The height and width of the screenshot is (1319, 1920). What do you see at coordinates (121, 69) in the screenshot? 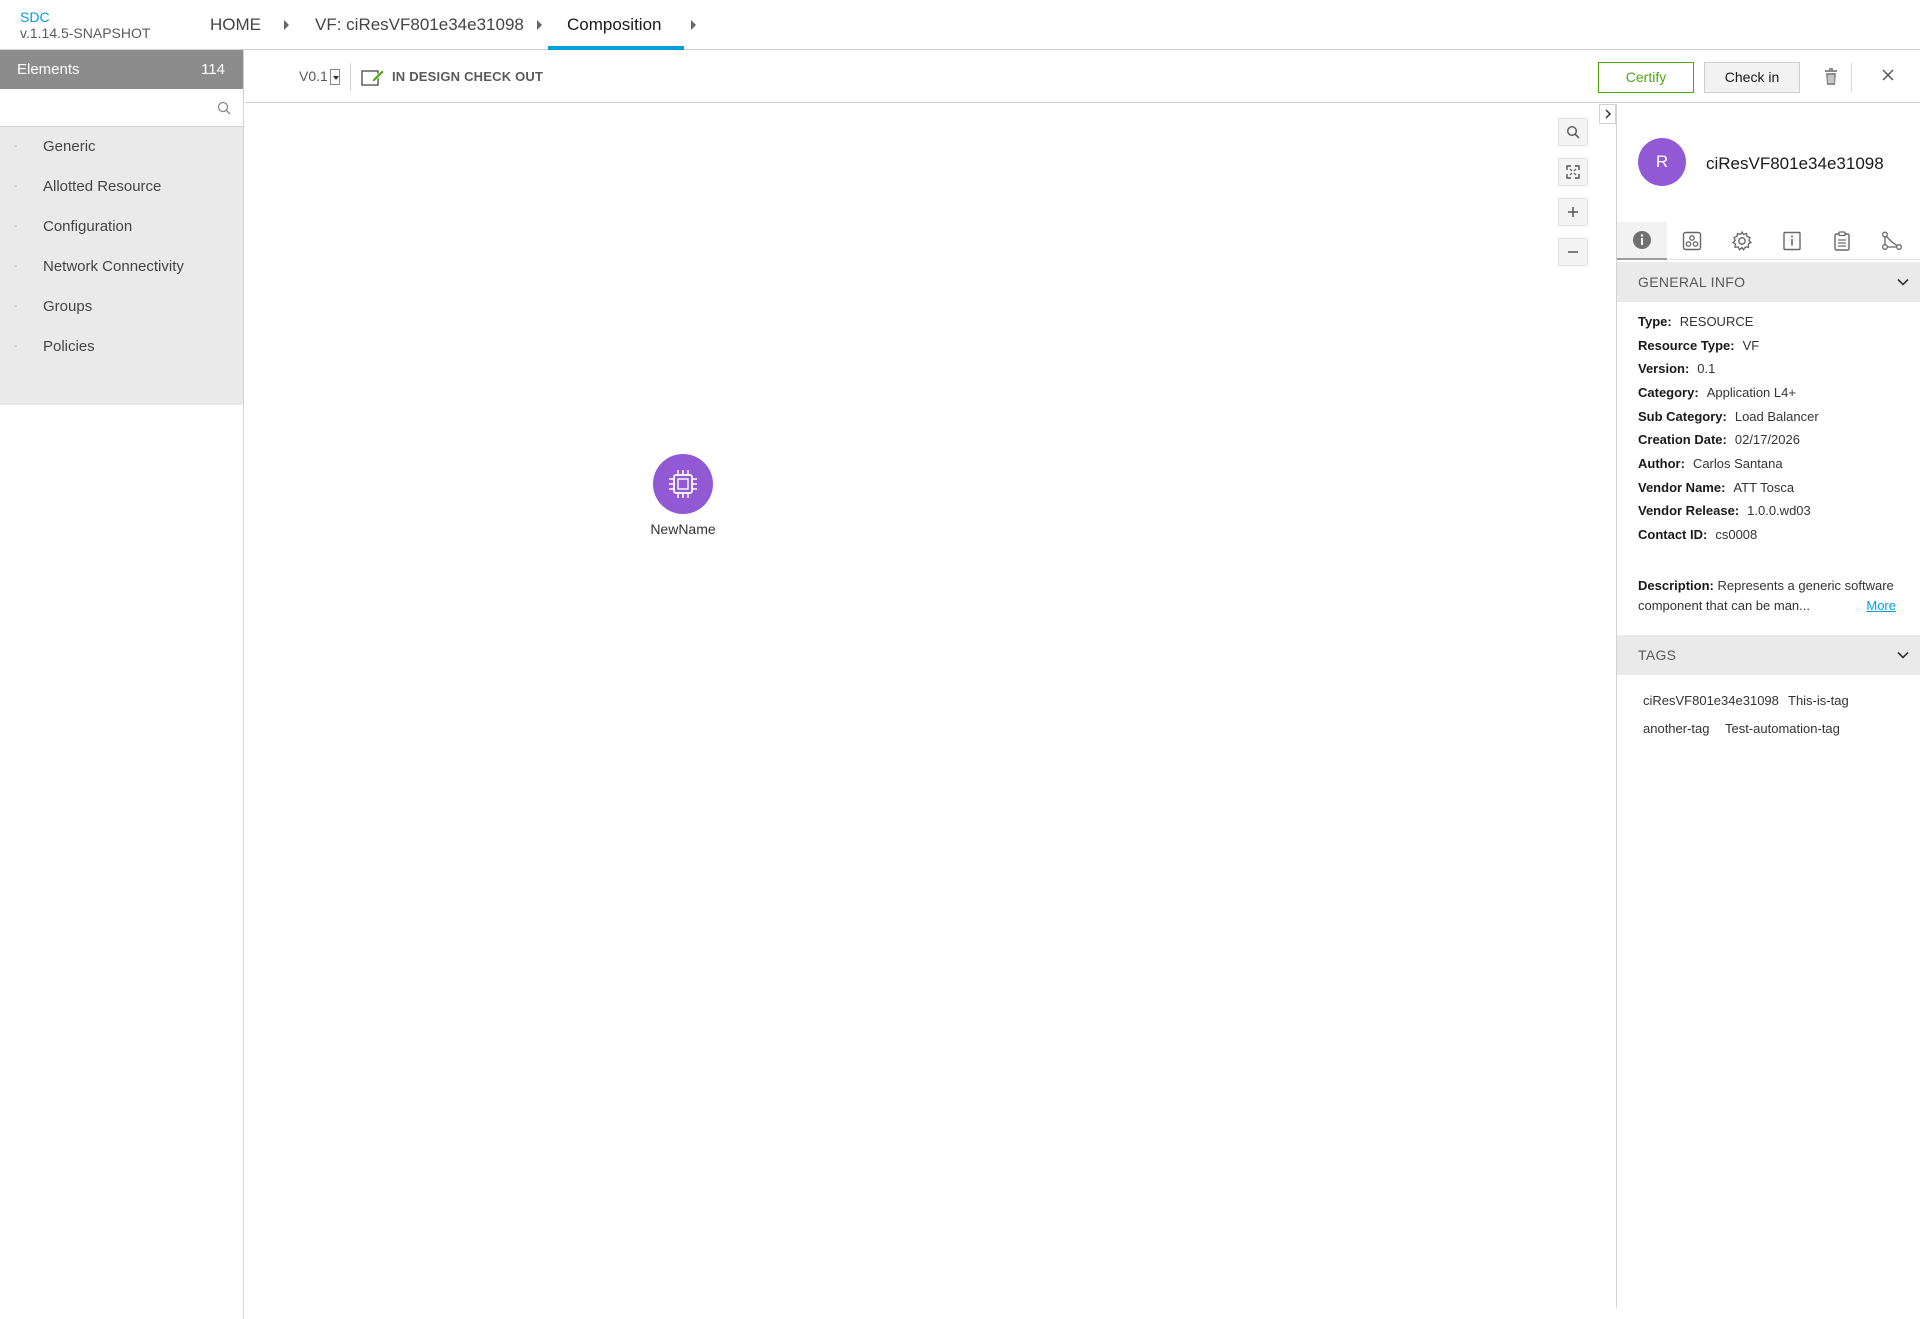
I see `palette-header: Elements 114` at bounding box center [121, 69].